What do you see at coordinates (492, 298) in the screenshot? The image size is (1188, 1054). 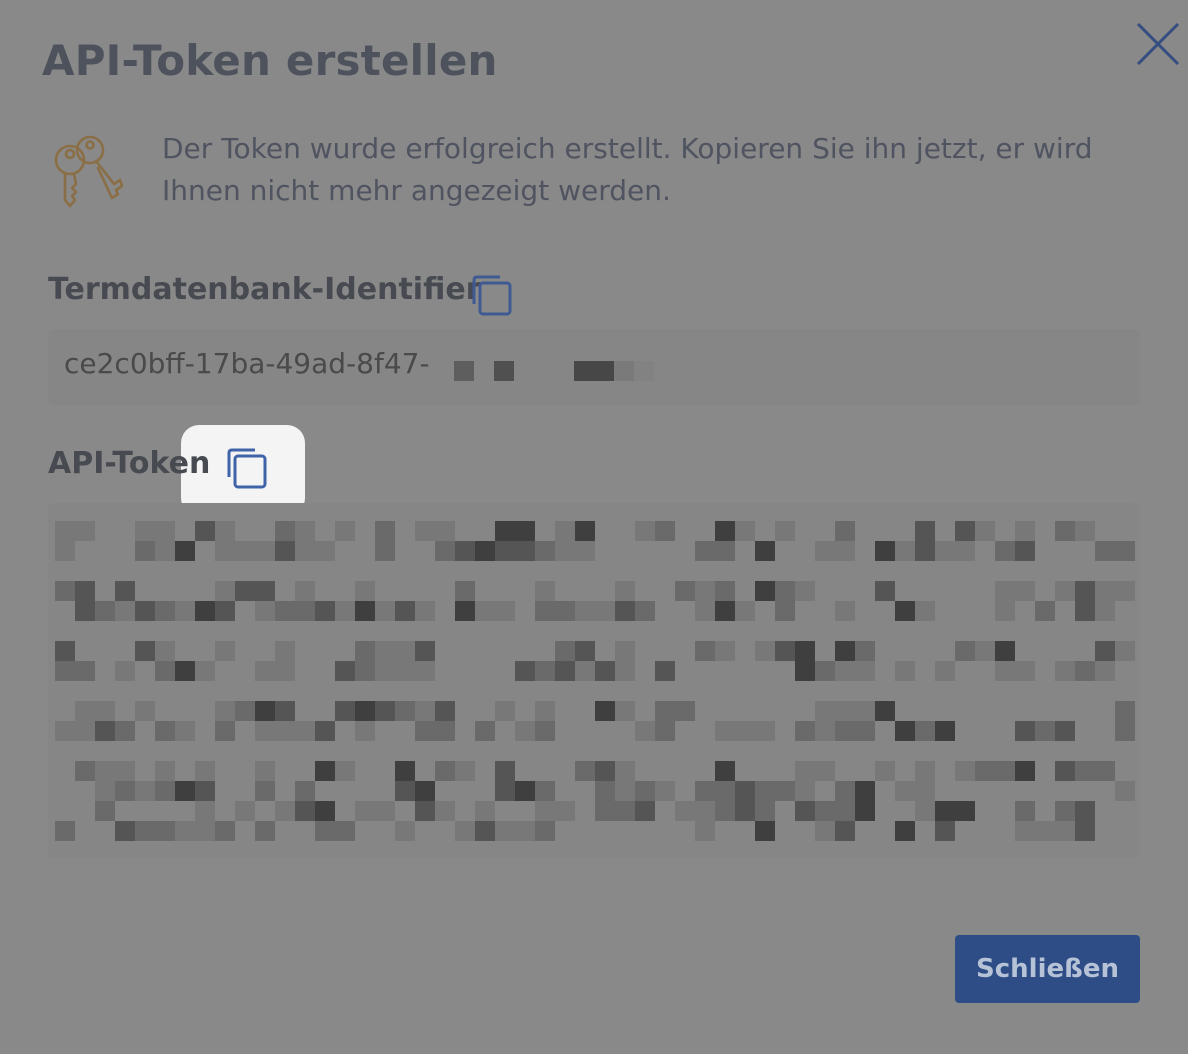 I see `copy-identifier-button` at bounding box center [492, 298].